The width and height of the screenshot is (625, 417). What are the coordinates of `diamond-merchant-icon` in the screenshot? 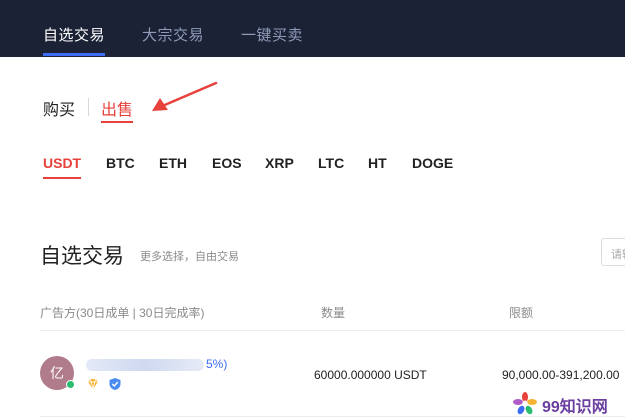 It's located at (93, 384).